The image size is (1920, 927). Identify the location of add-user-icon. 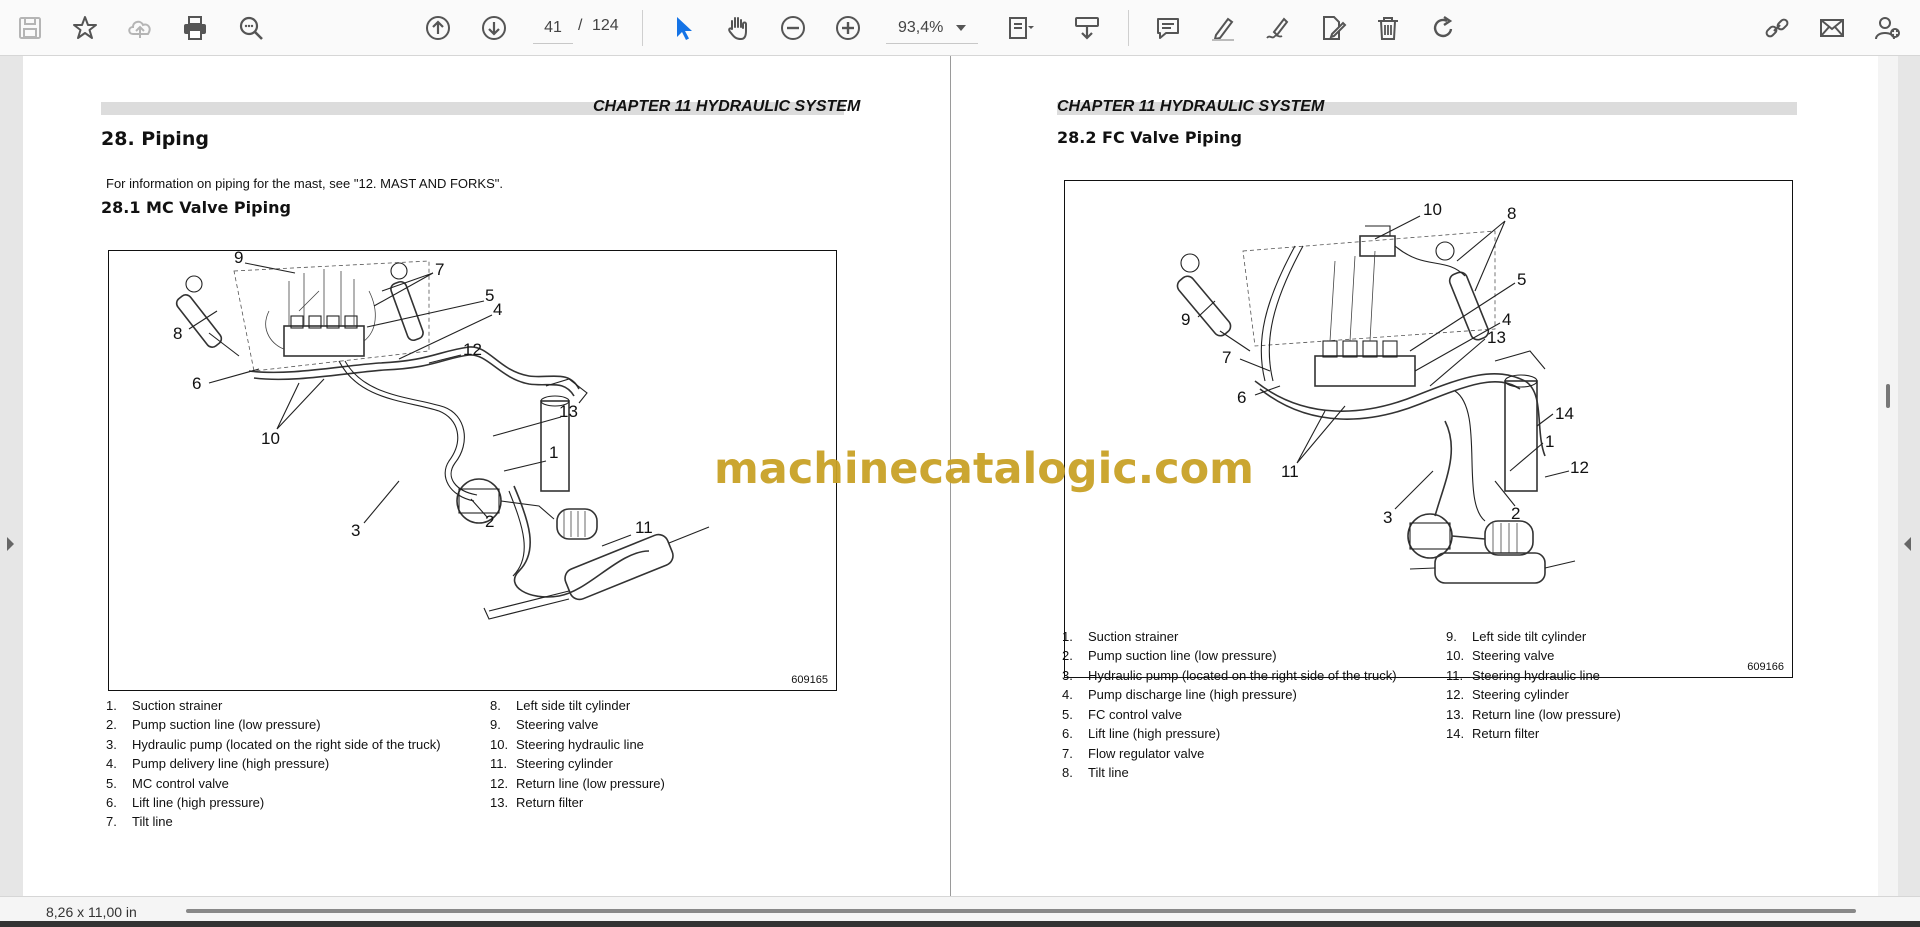
(1888, 28).